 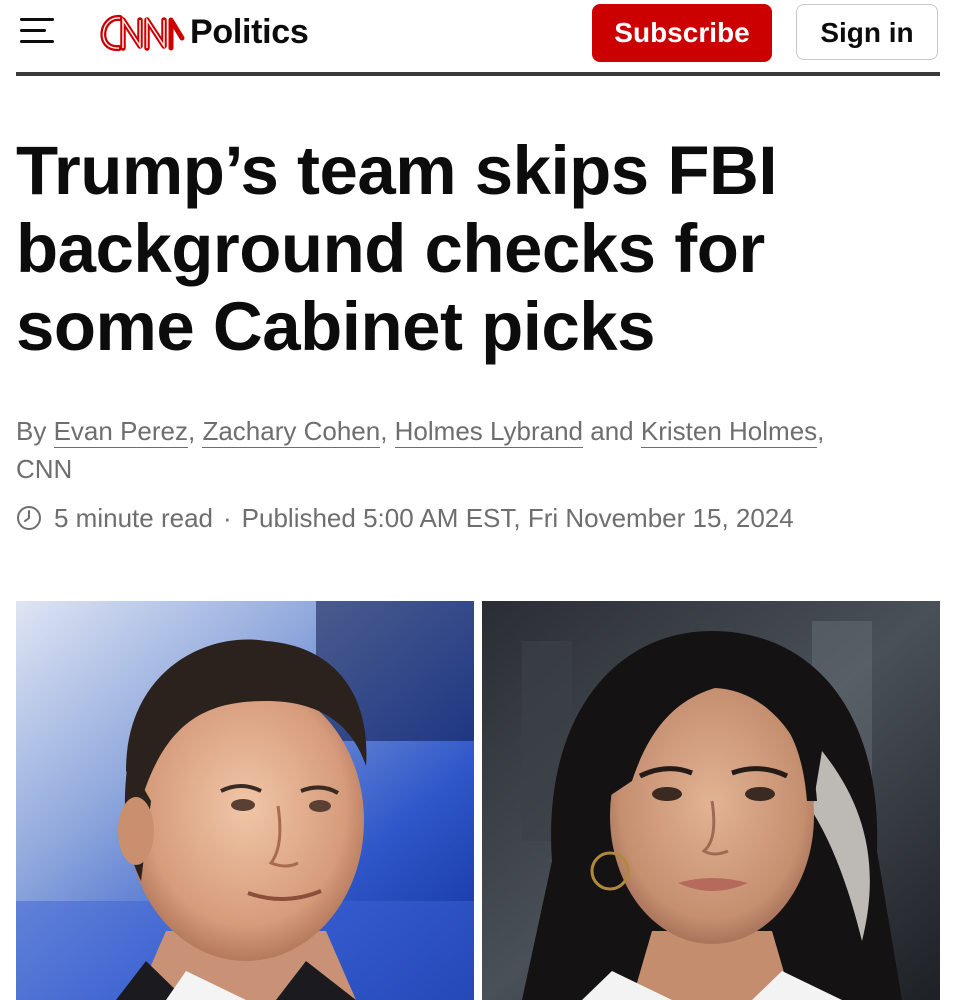 What do you see at coordinates (682, 33) in the screenshot?
I see `subscribe-button: Subscribe` at bounding box center [682, 33].